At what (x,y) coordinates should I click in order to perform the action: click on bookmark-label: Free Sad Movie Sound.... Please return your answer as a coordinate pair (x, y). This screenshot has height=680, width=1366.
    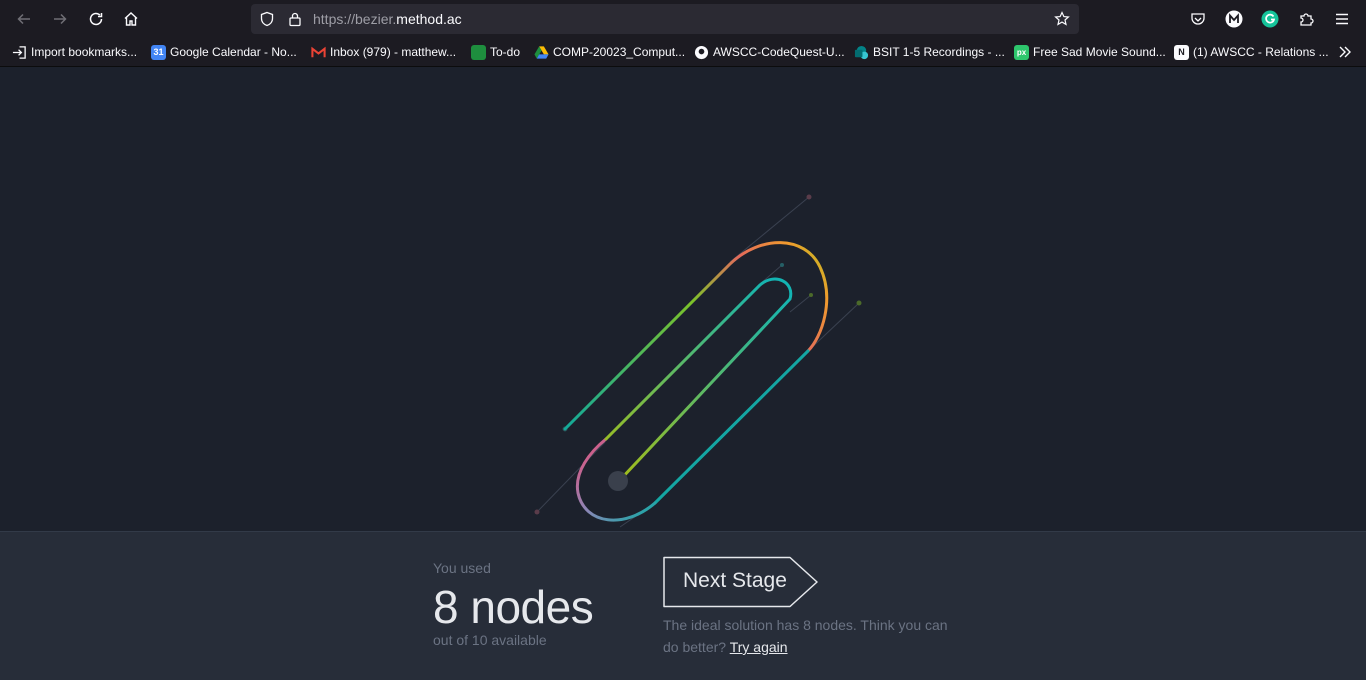
    Looking at the image, I should click on (1099, 52).